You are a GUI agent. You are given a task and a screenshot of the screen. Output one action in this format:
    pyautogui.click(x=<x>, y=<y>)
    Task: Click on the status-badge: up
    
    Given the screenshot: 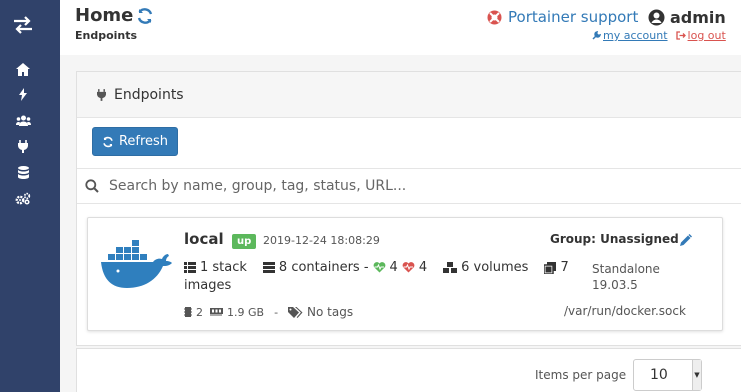 What is the action you would take?
    pyautogui.click(x=244, y=241)
    